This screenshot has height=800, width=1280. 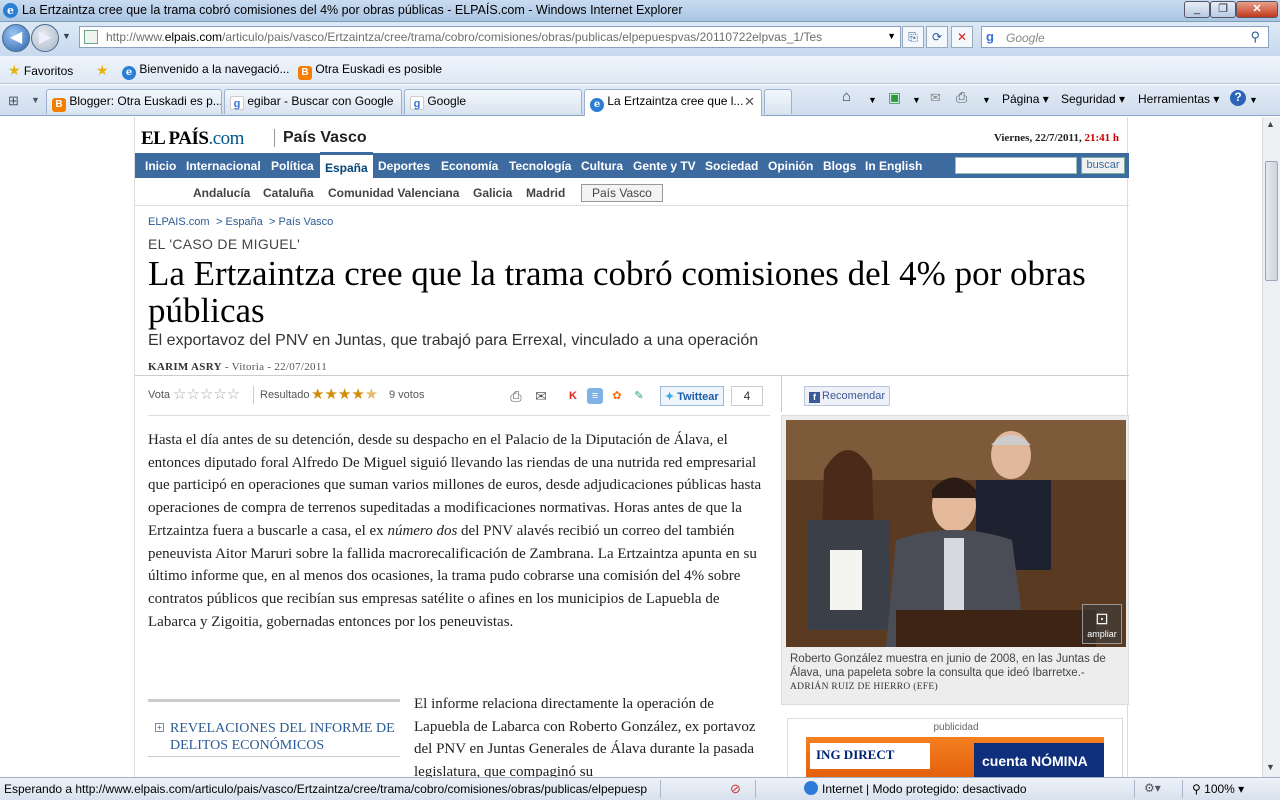 I want to click on url-dropdown-icon: ▼, so click(x=891, y=36).